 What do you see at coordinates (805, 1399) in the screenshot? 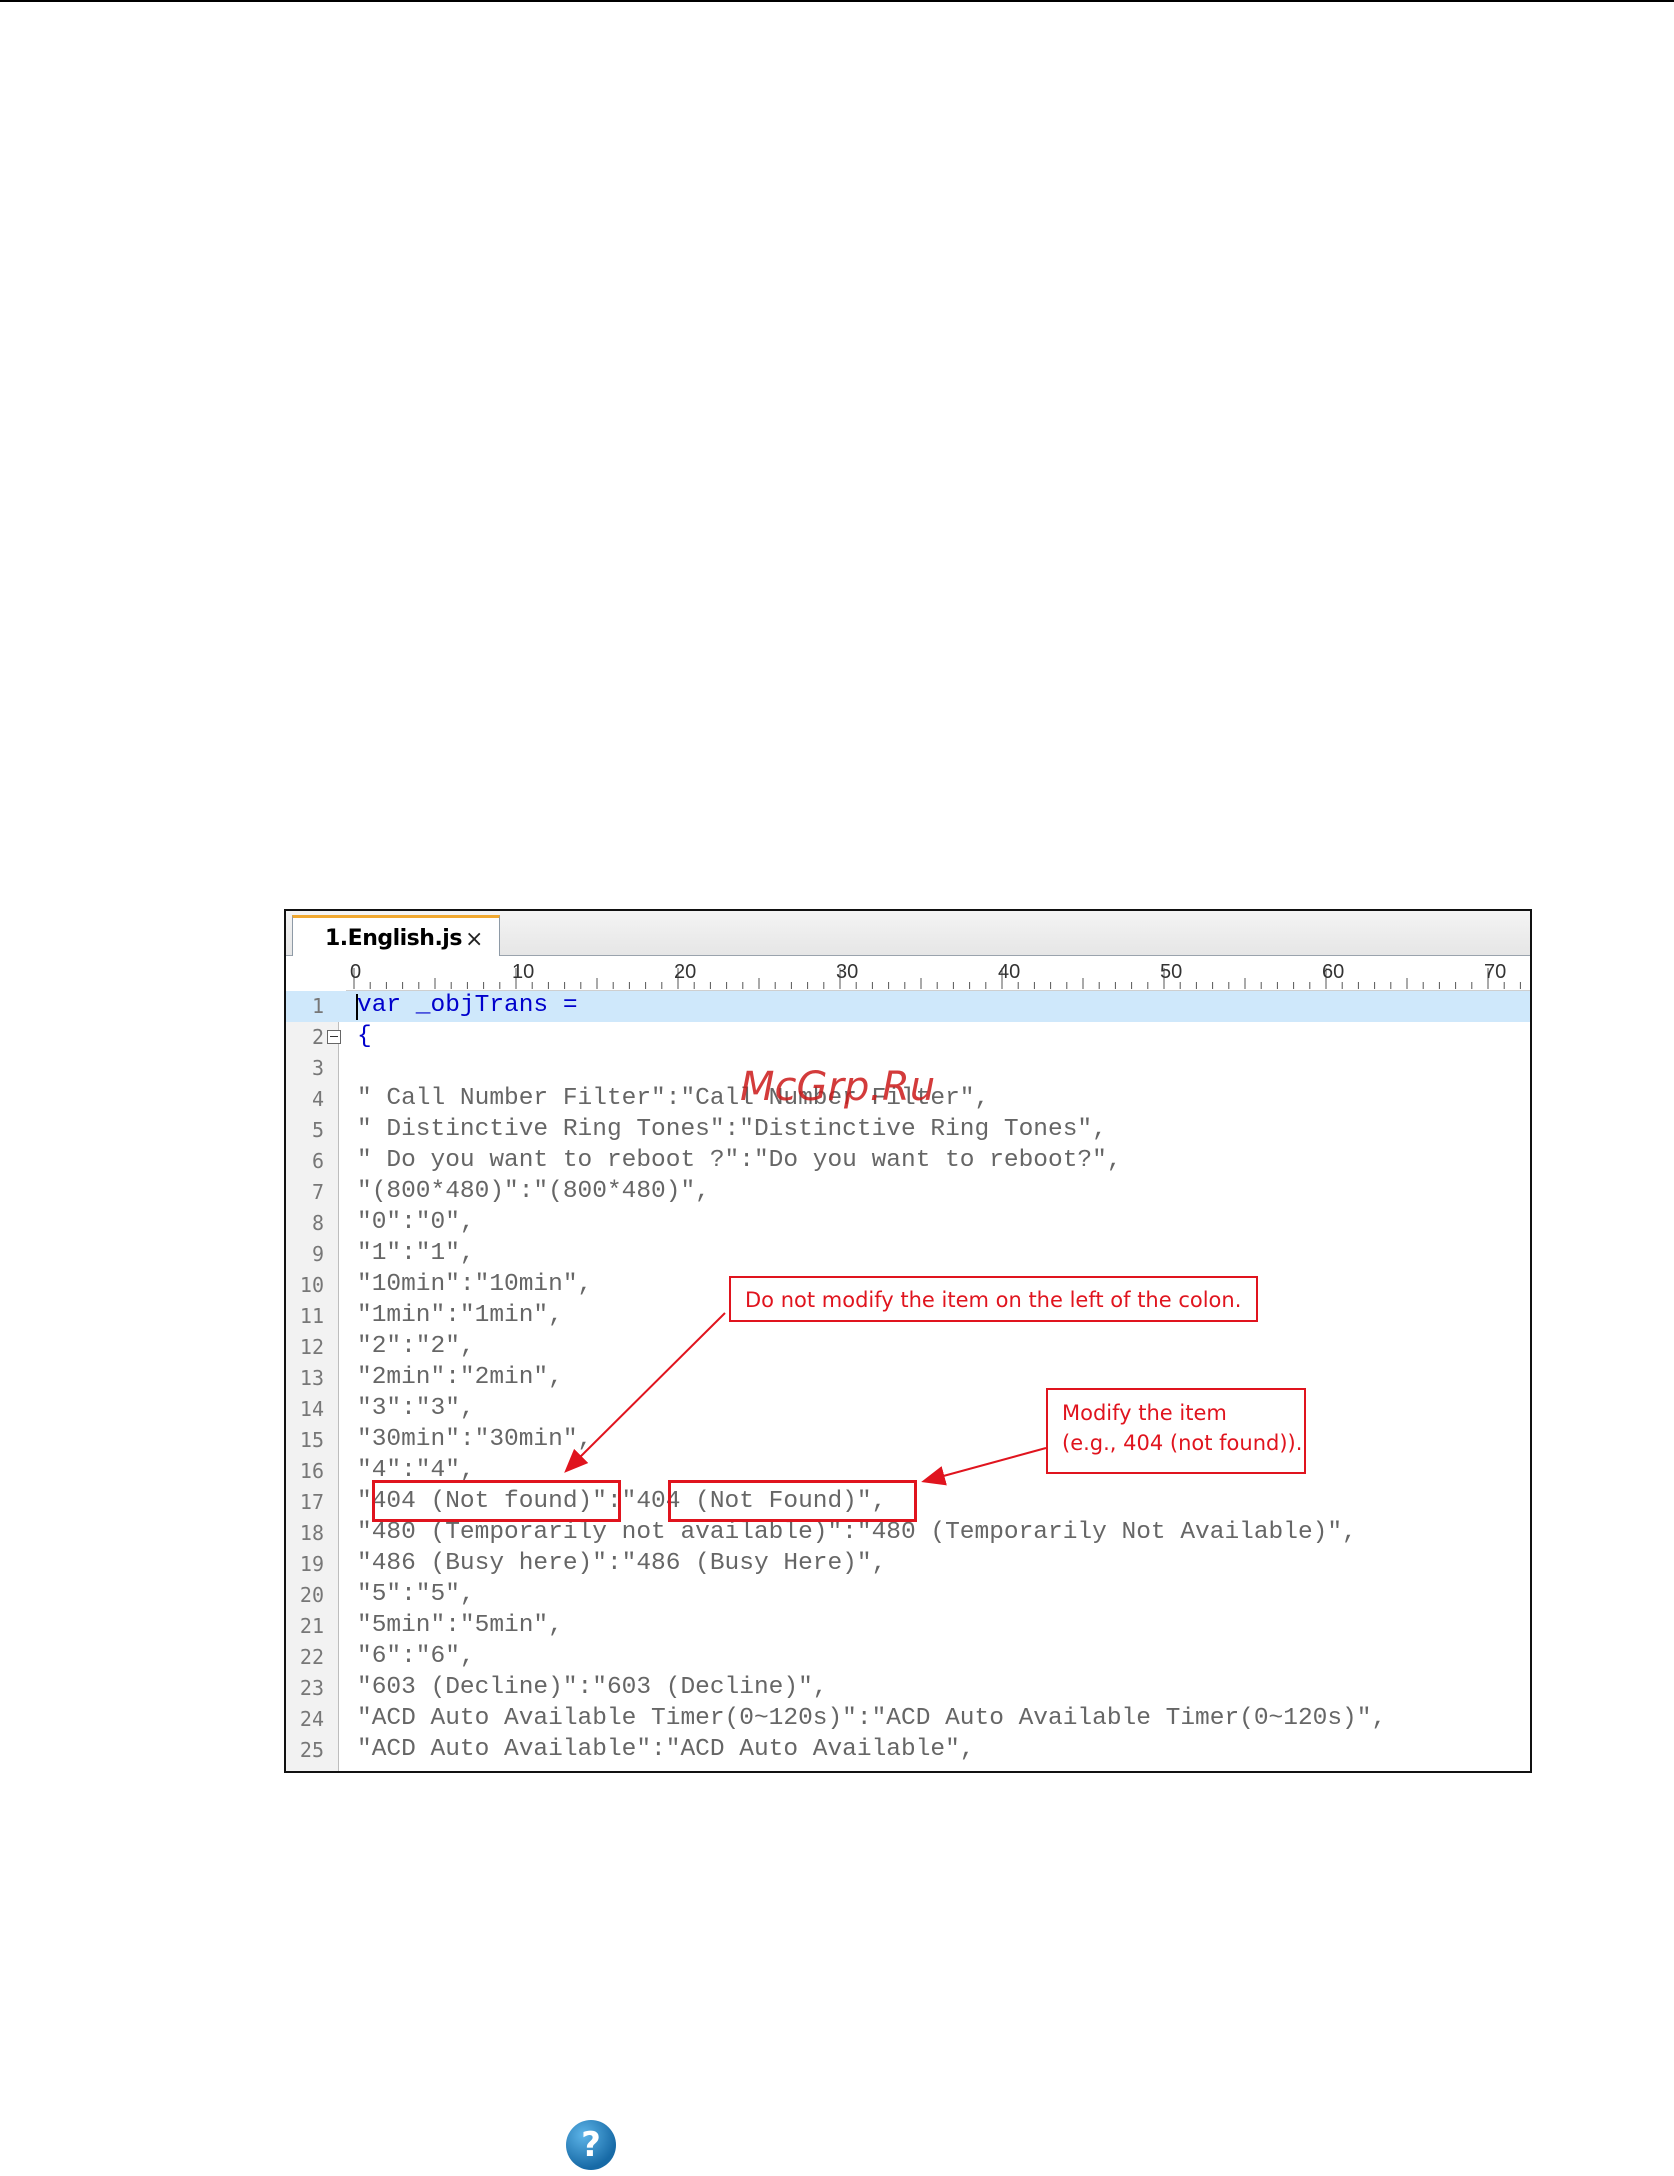
I see `annotation-arrows` at bounding box center [805, 1399].